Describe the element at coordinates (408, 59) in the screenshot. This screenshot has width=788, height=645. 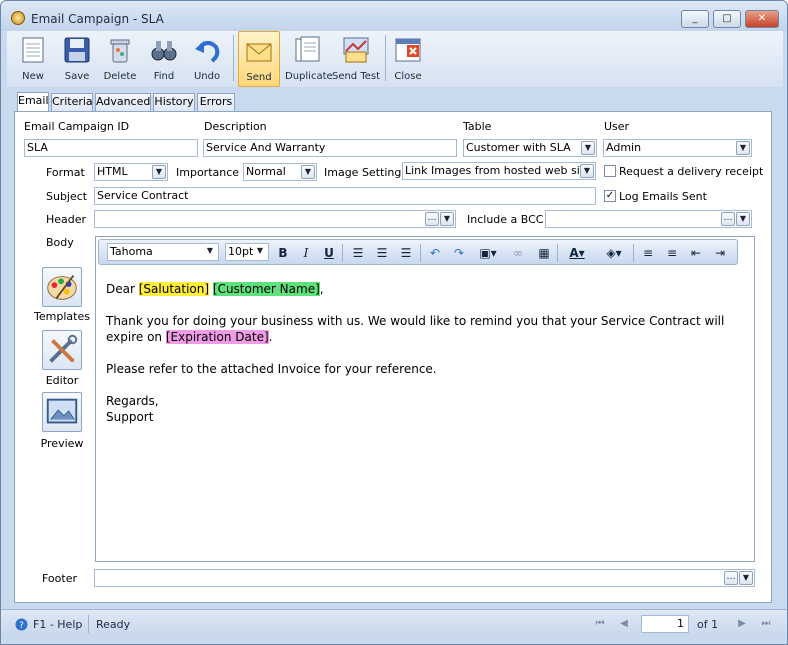
I see `close-button: Close` at that location.